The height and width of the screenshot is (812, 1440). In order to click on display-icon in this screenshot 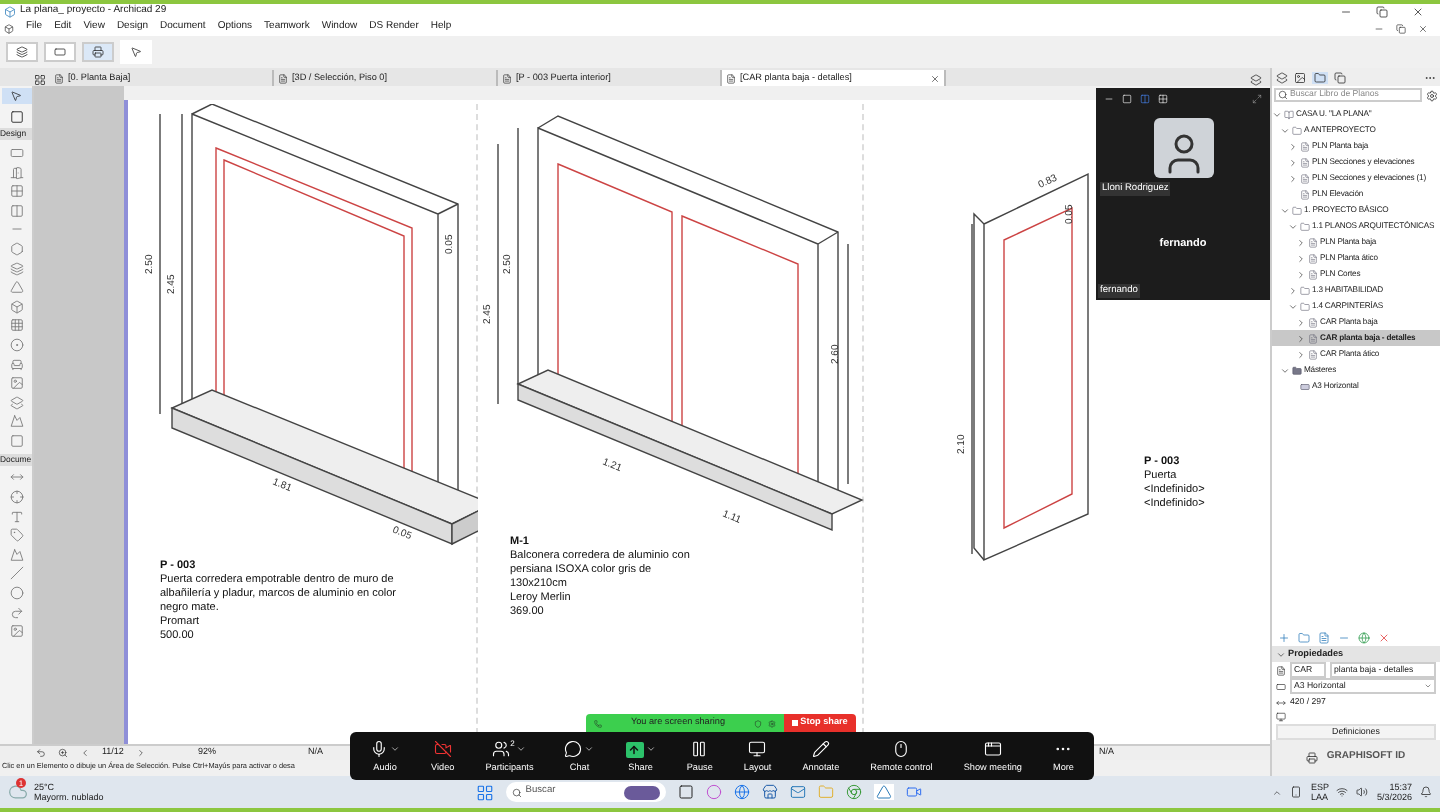, I will do `click(1281, 717)`.